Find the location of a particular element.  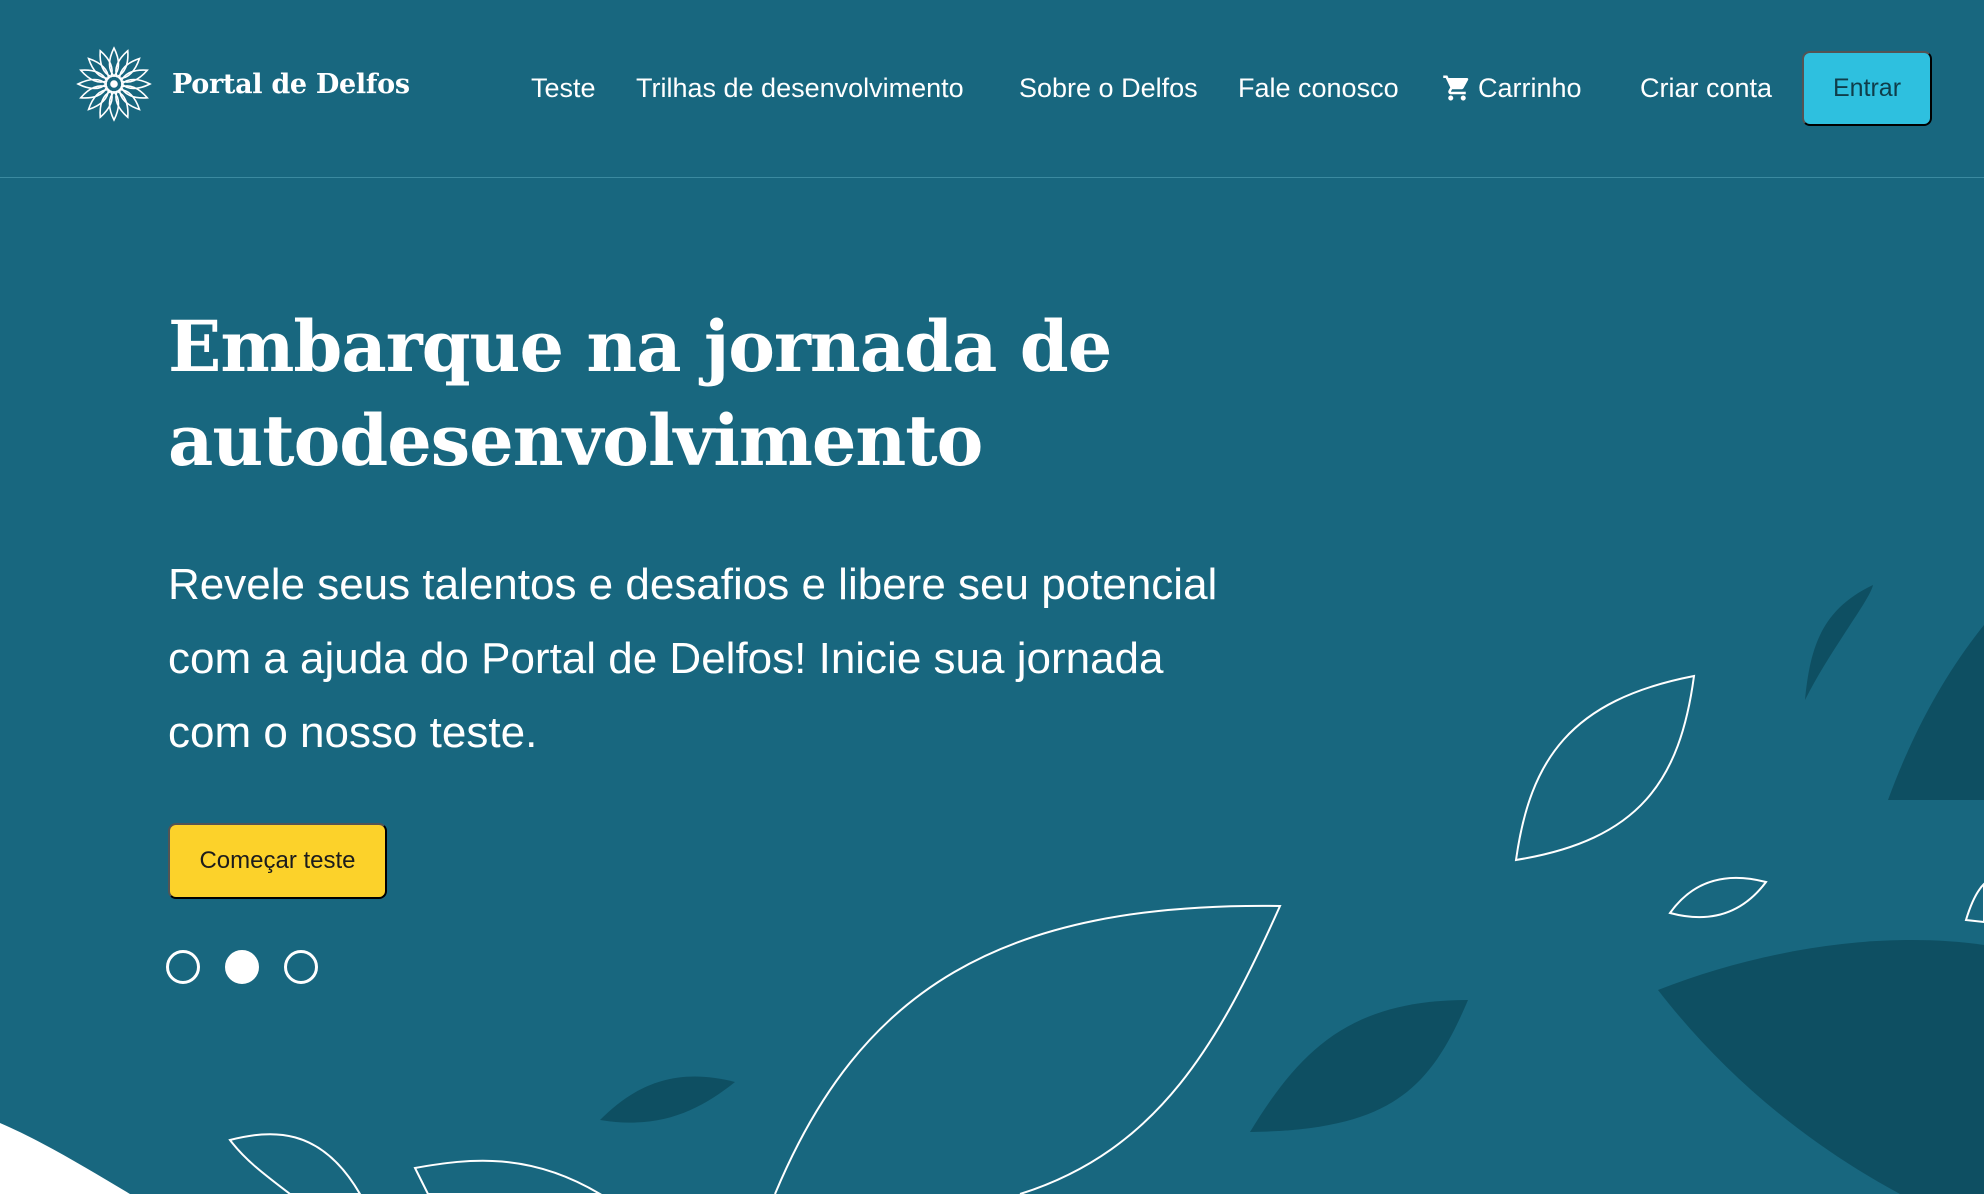

login-button: Entrar is located at coordinates (1867, 88).